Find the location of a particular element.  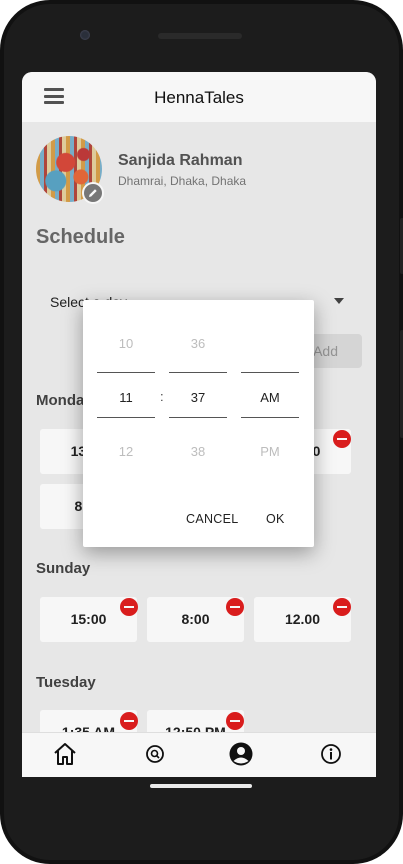

ampm-column: AM PM is located at coordinates (270, 390).